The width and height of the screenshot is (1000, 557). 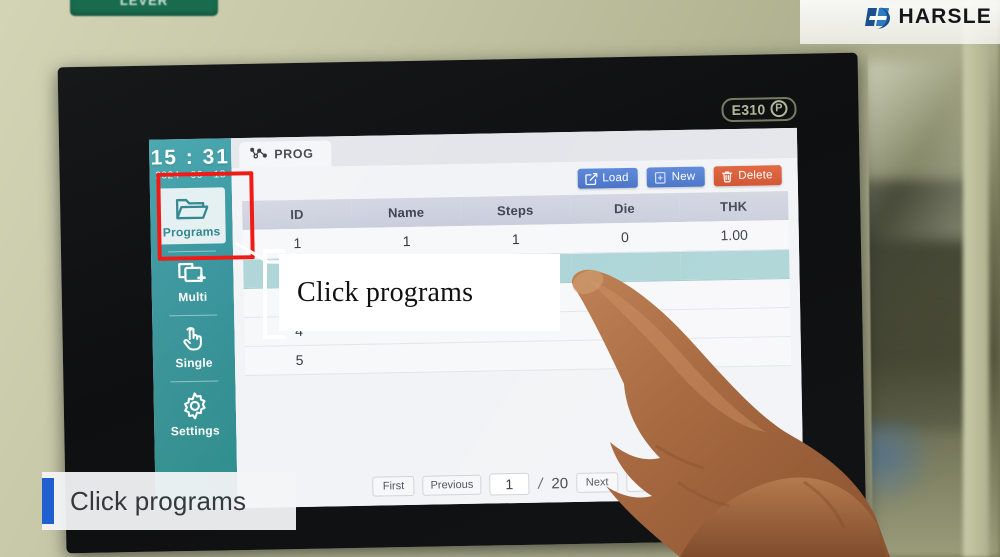 I want to click on pagination-first-button: First, so click(x=393, y=486).